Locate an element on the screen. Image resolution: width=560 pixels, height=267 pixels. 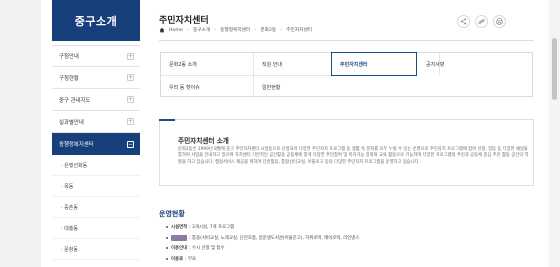
tab-general-status: 일반현황 is located at coordinates (300, 87).